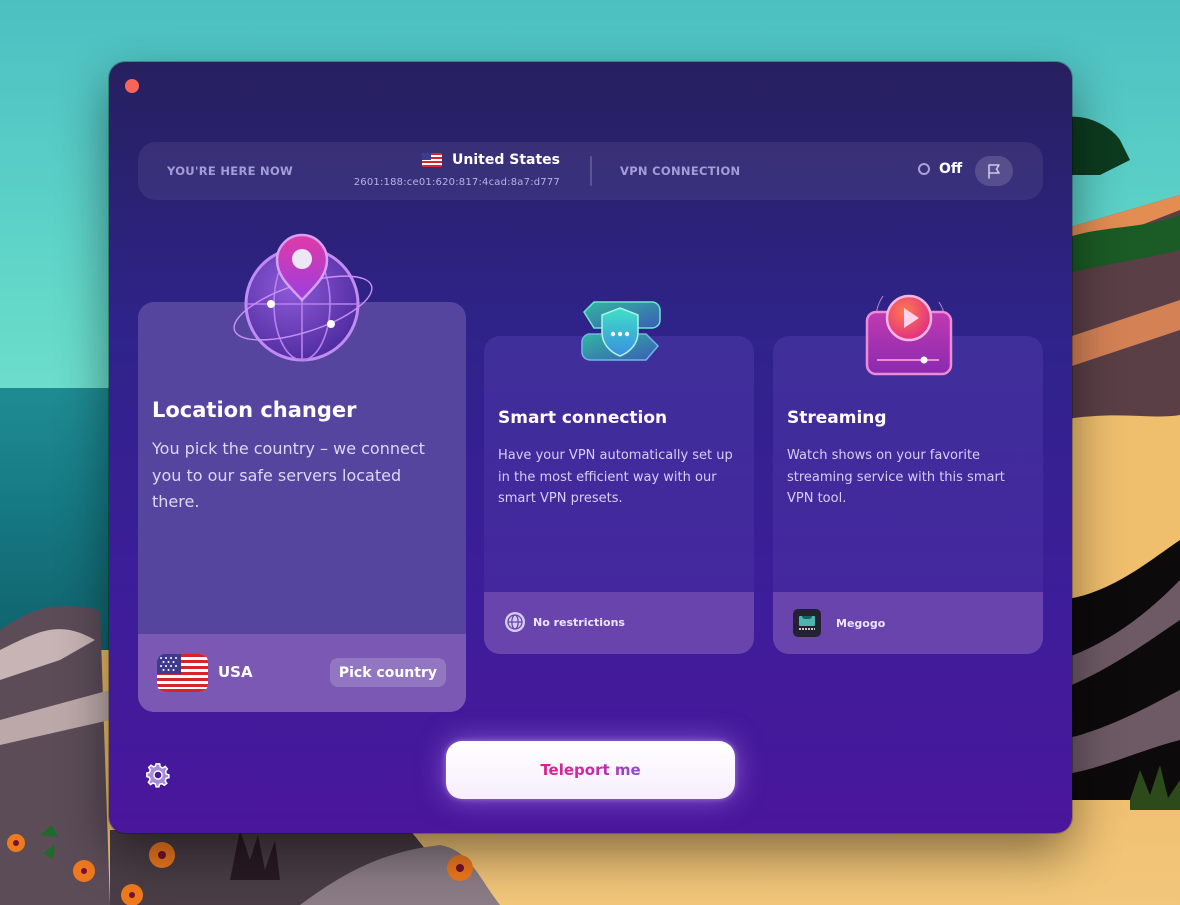 This screenshot has height=905, width=1180. Describe the element at coordinates (387, 672) in the screenshot. I see `pick-country-button: Pick country` at that location.